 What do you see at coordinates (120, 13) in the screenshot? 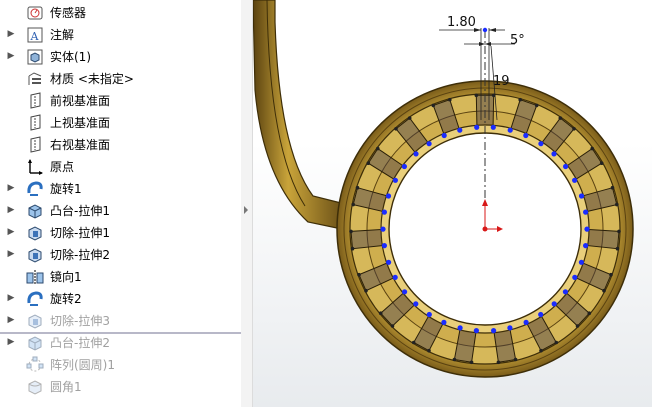
I see `tree-item: 传感器` at bounding box center [120, 13].